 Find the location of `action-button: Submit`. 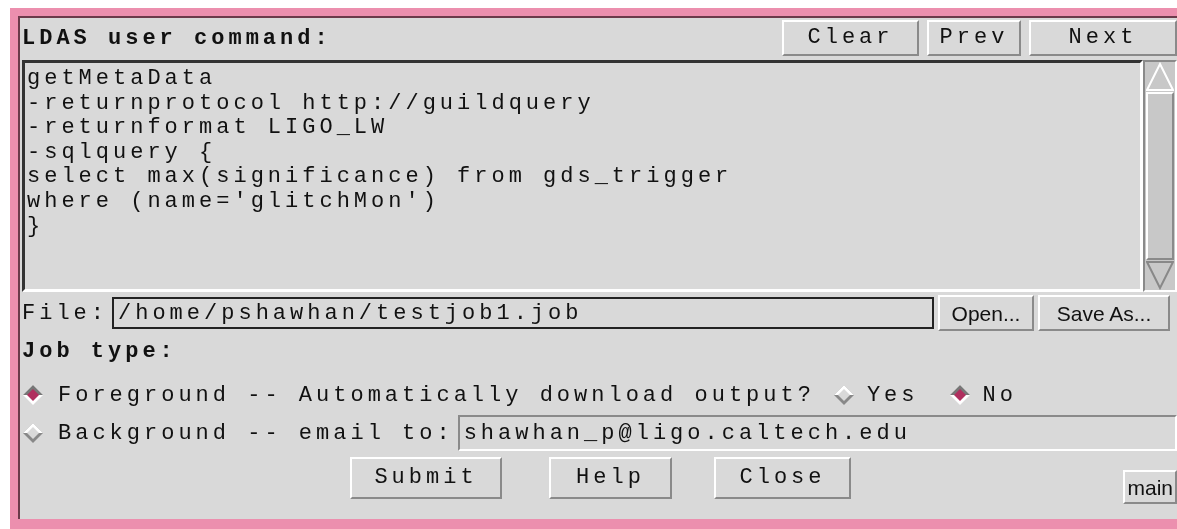

action-button: Submit is located at coordinates (426, 478).